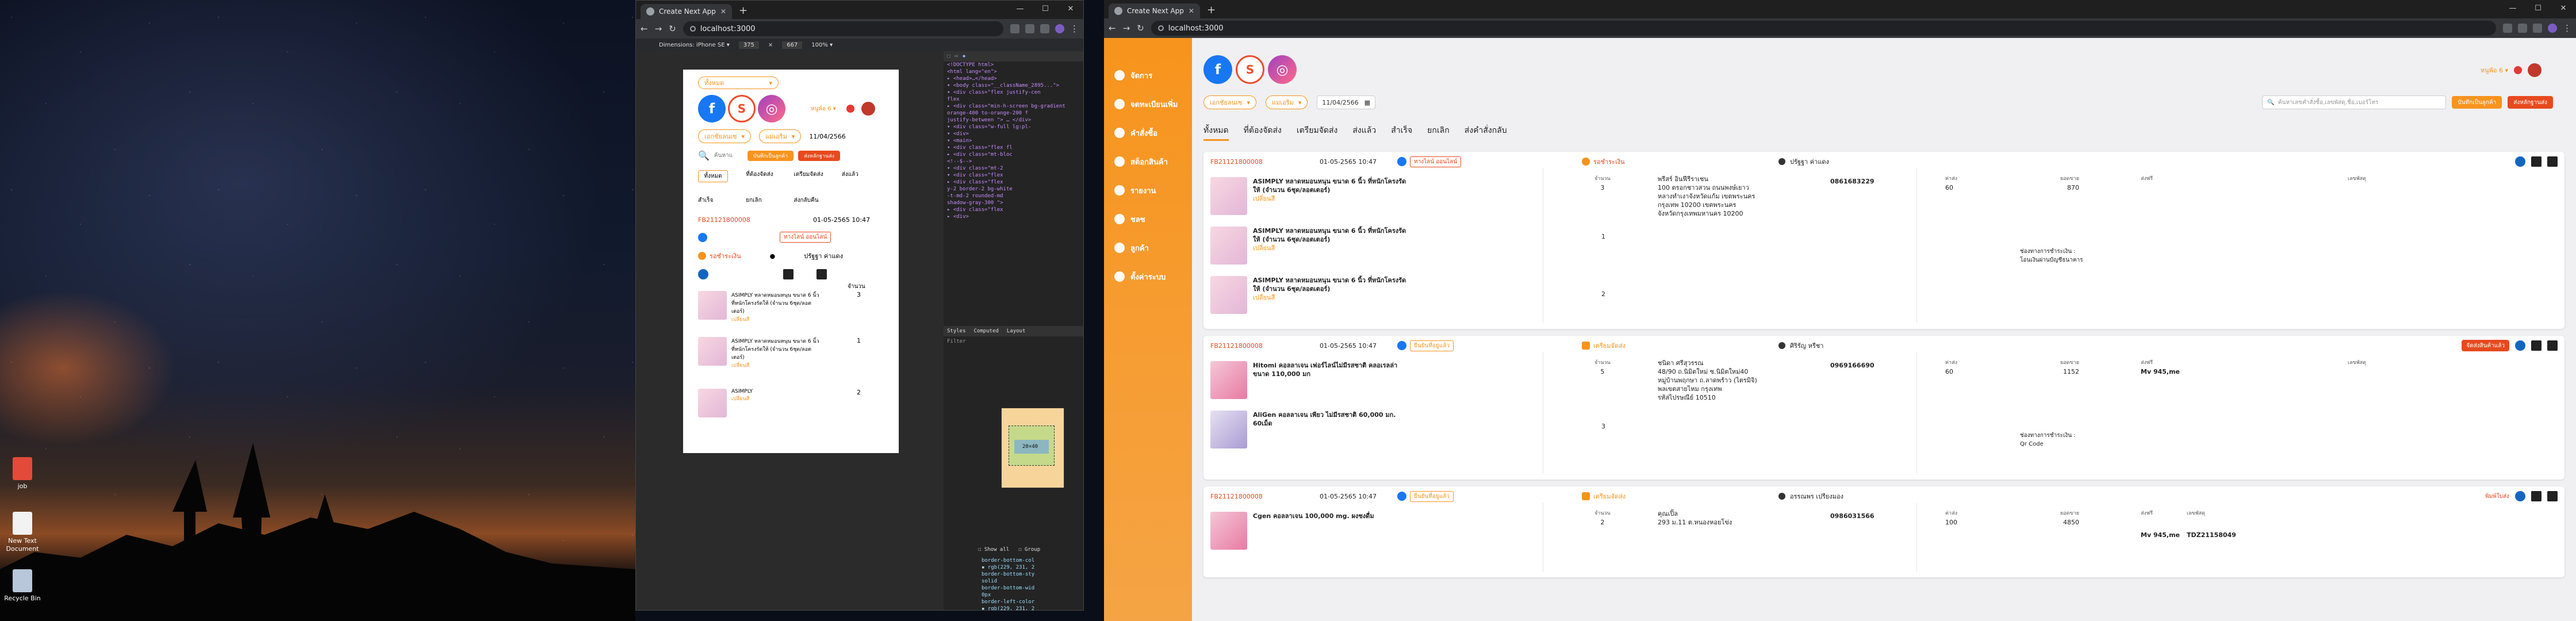  Describe the element at coordinates (1013, 113) in the screenshot. I see `code-line: orange-400 to-orange-200 f` at that location.